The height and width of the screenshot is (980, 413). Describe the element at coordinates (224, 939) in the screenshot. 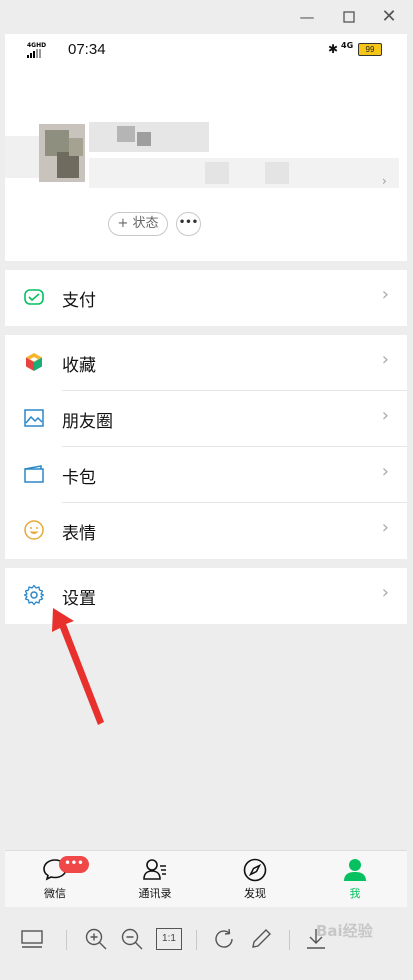

I see `rotate-icon` at that location.